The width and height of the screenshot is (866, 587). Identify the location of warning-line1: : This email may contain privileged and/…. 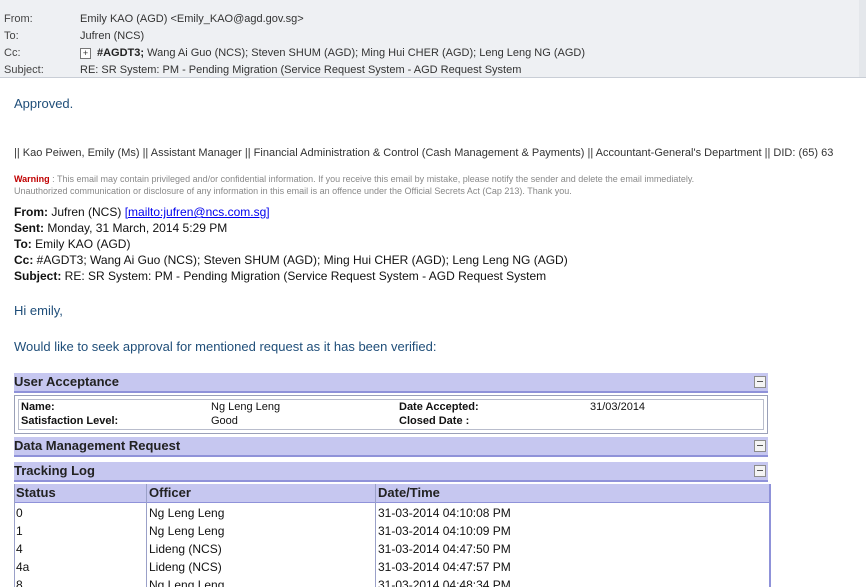
(372, 179).